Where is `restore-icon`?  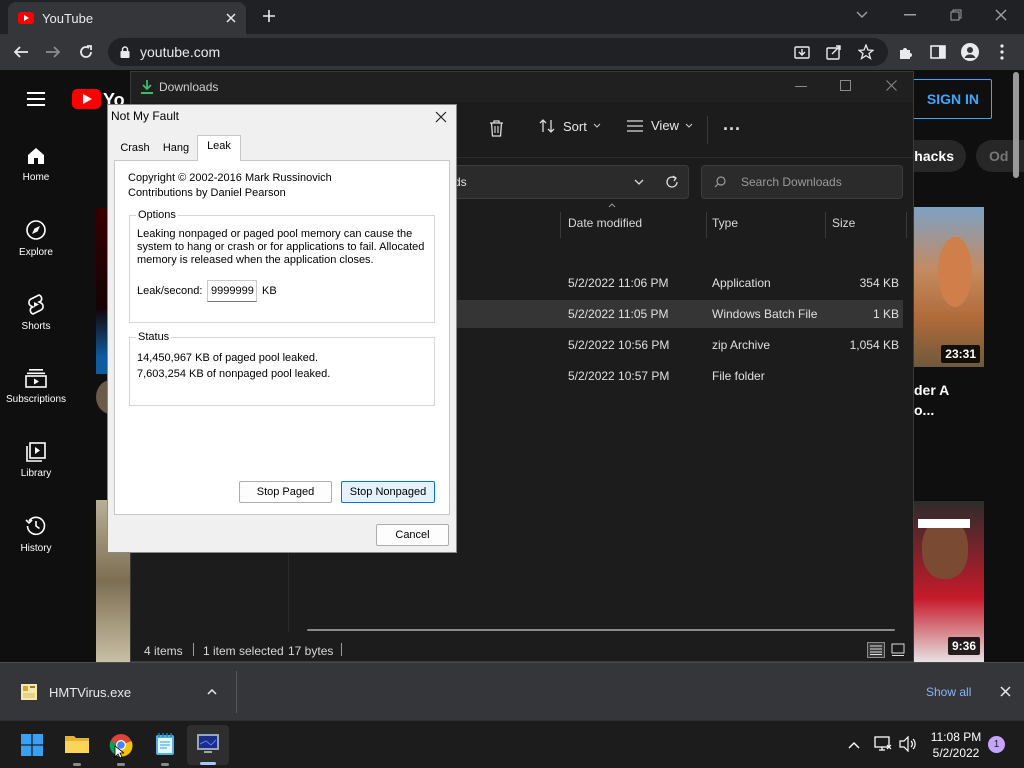
restore-icon is located at coordinates (956, 15).